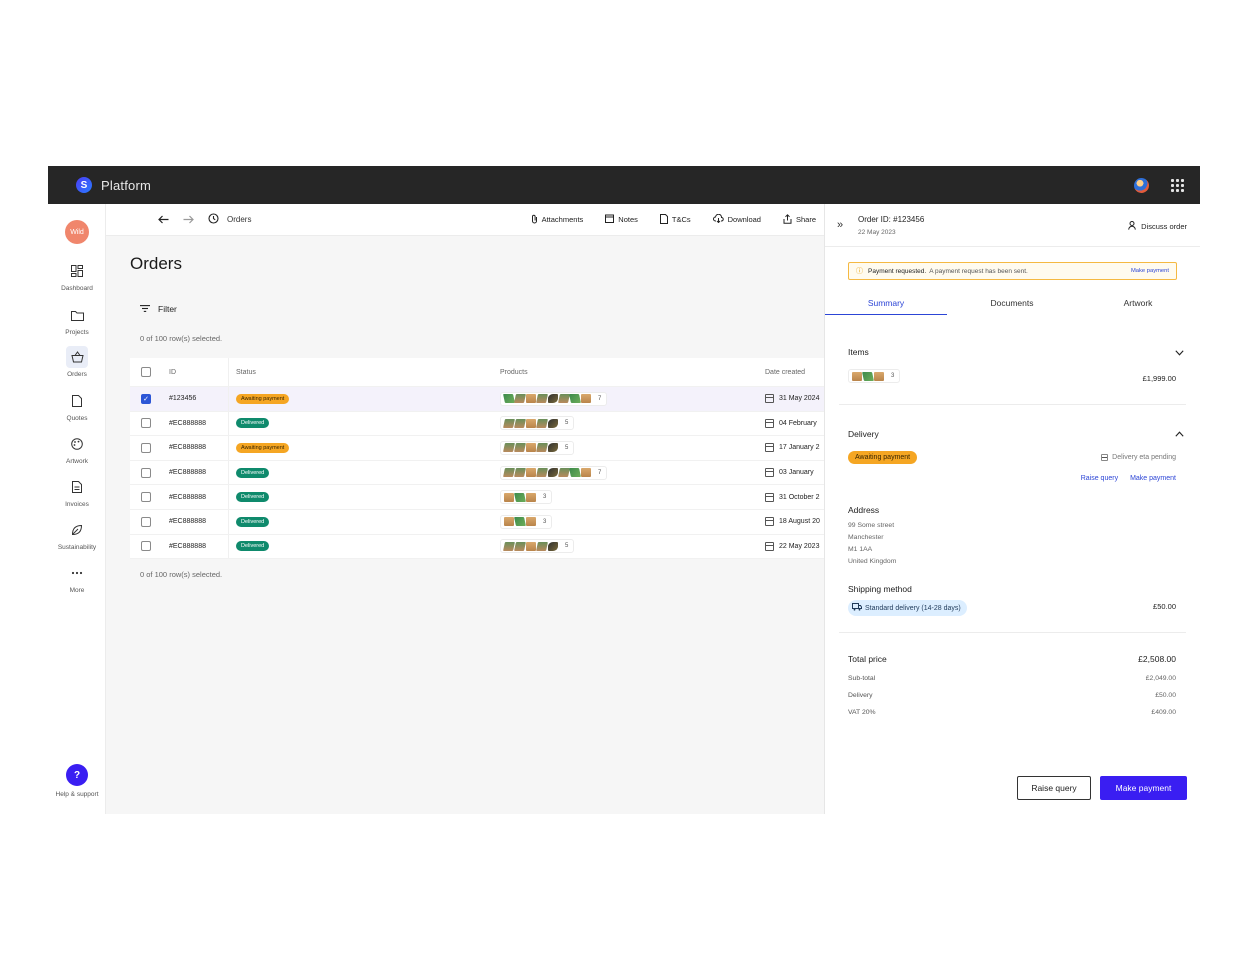 The width and height of the screenshot is (1248, 980). I want to click on info-icon: ⓘ, so click(859, 271).